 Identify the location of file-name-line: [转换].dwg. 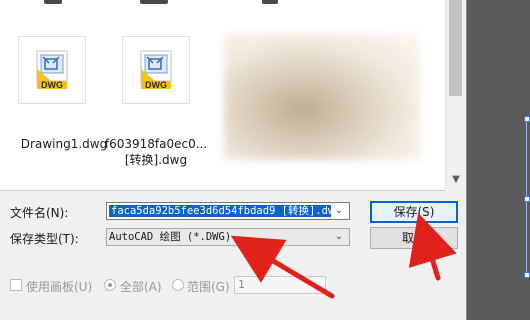
(156, 160).